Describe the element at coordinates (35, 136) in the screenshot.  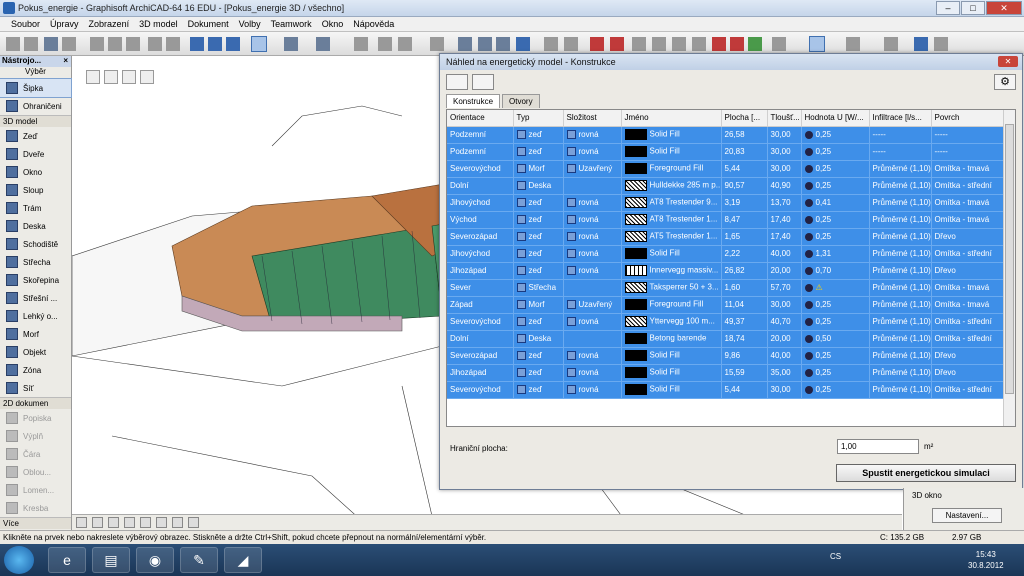
I see `tool-wall: Zeď` at that location.